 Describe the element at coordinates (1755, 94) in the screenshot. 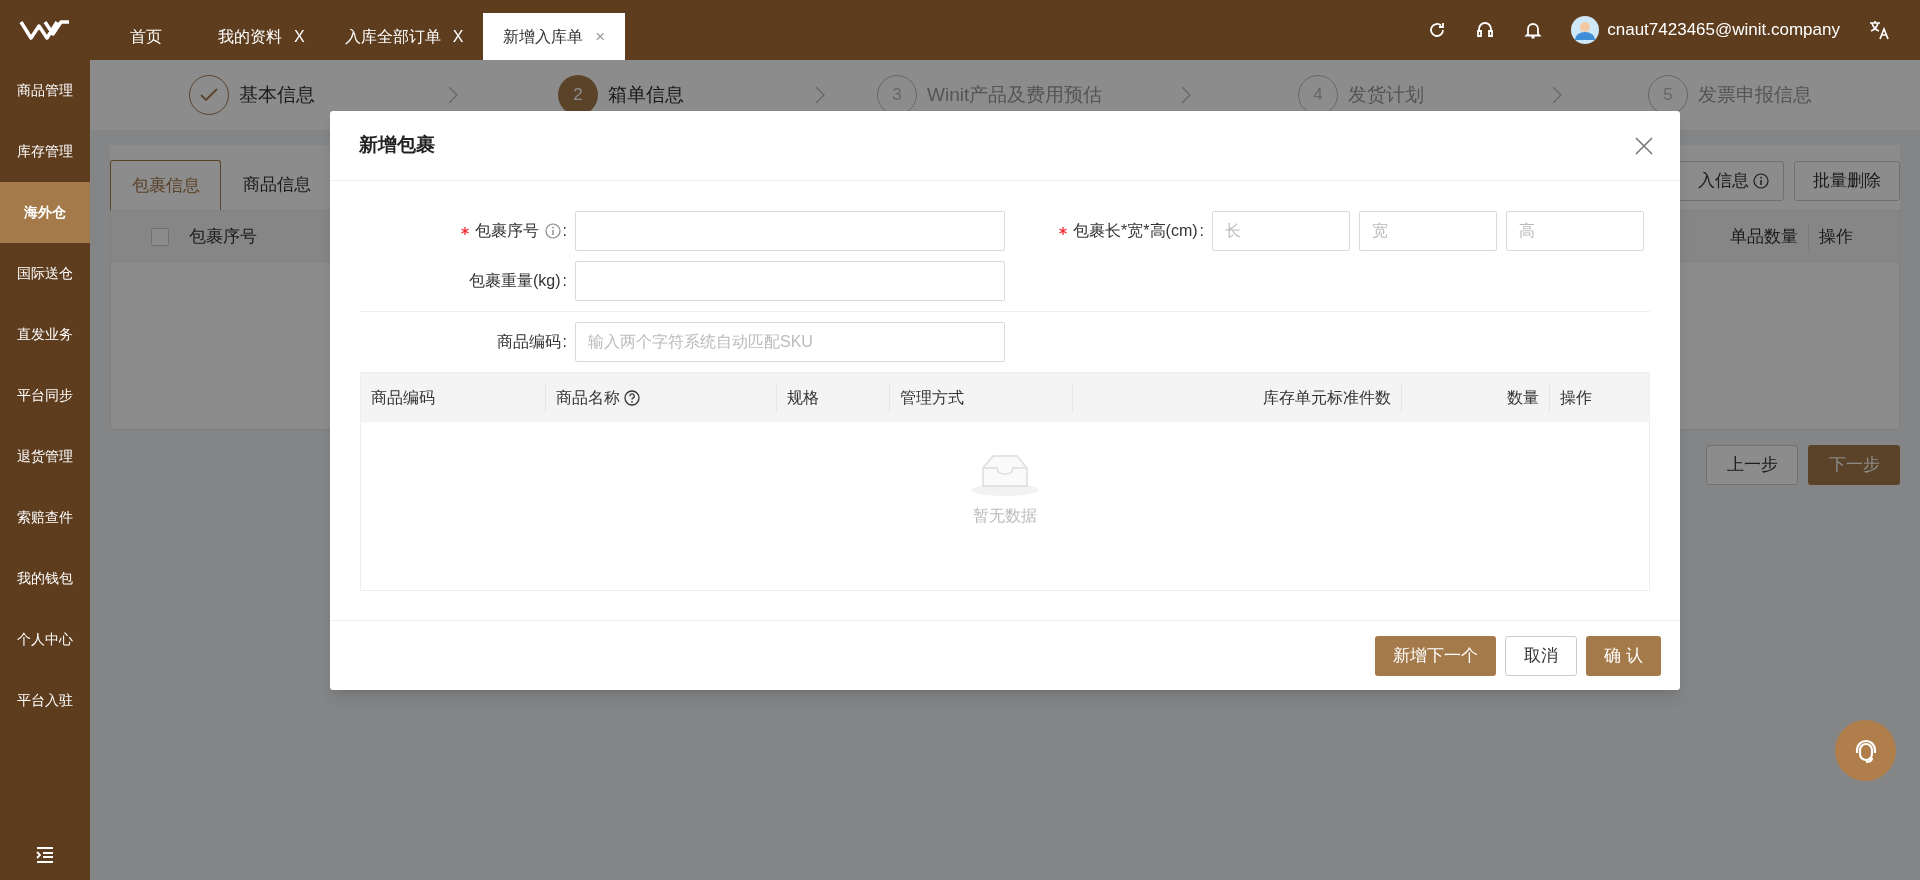

I see `step-label: 发票申报信息` at that location.